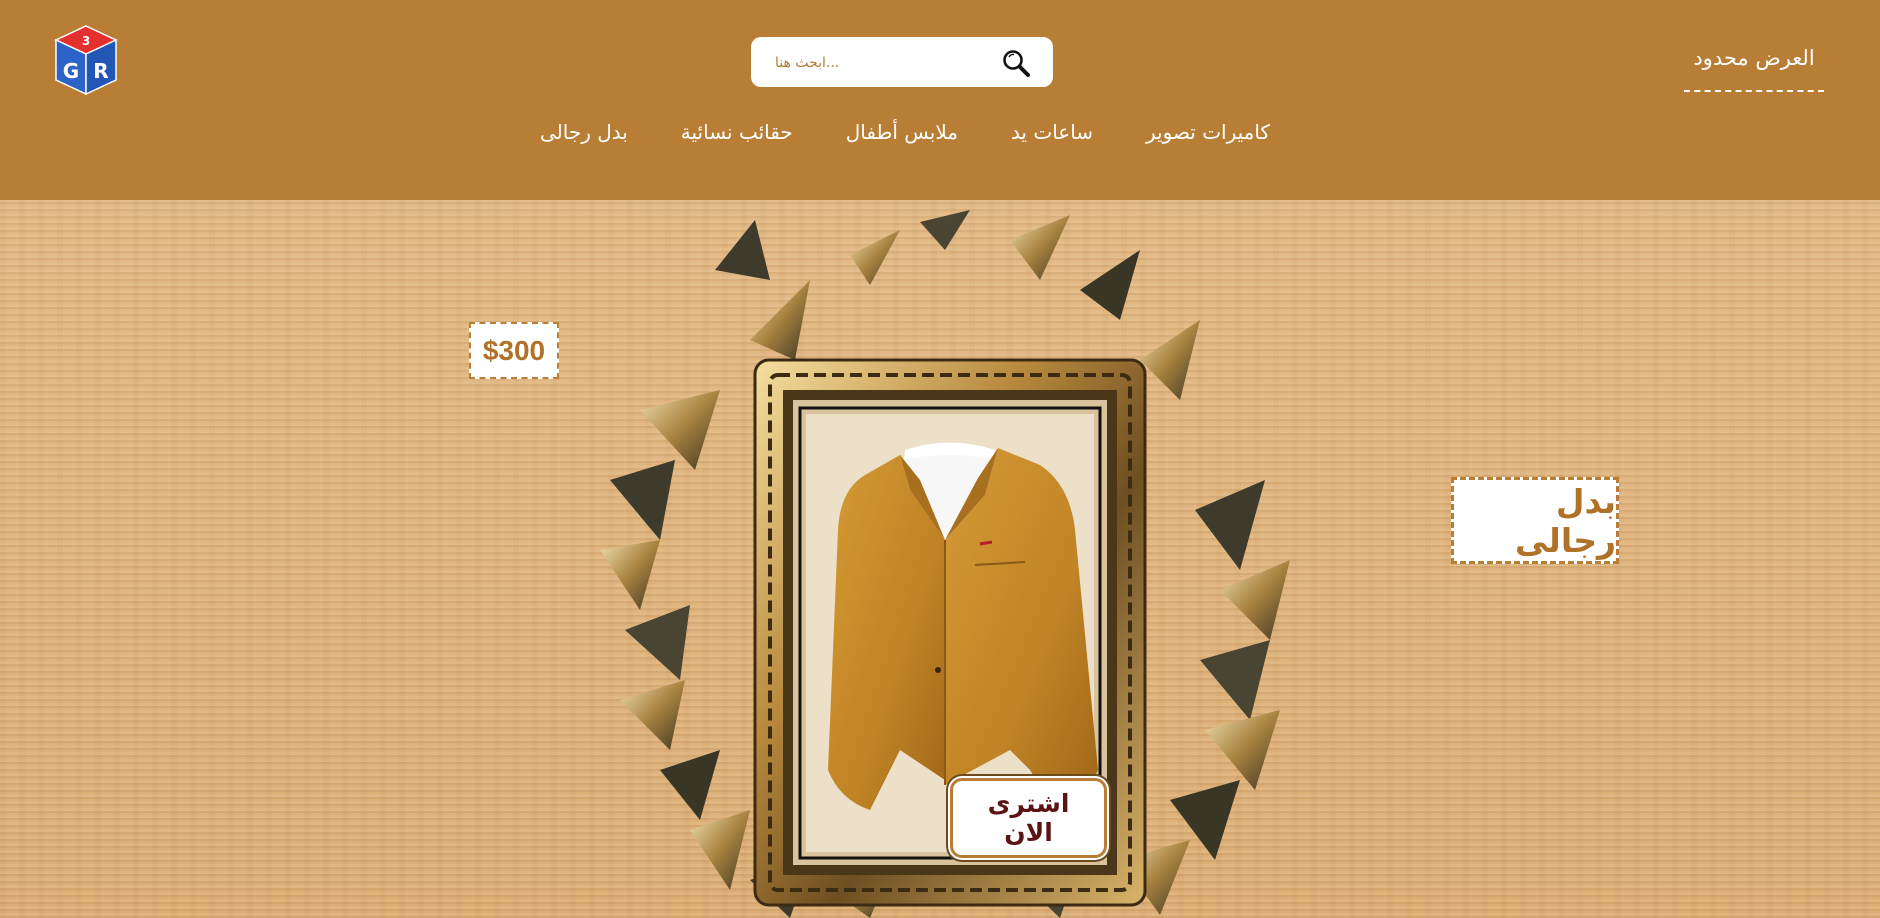 The image size is (1880, 918). I want to click on search-button, so click(1016, 63).